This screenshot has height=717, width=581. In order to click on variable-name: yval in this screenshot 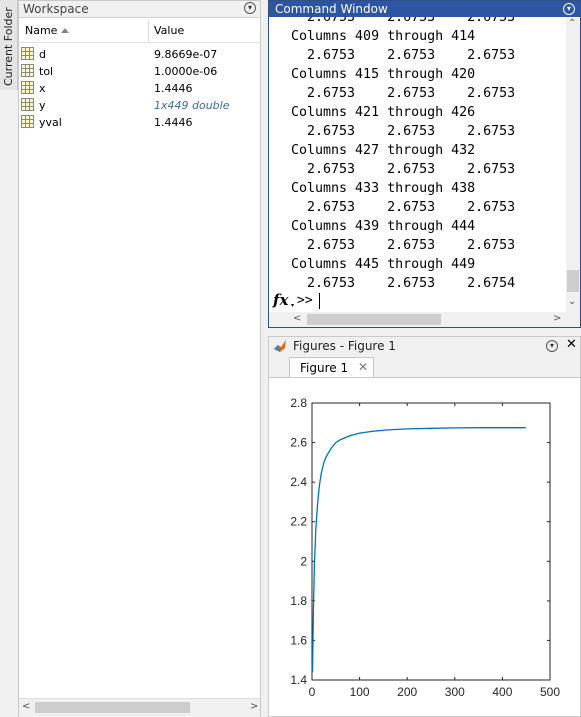, I will do `click(50, 122)`.